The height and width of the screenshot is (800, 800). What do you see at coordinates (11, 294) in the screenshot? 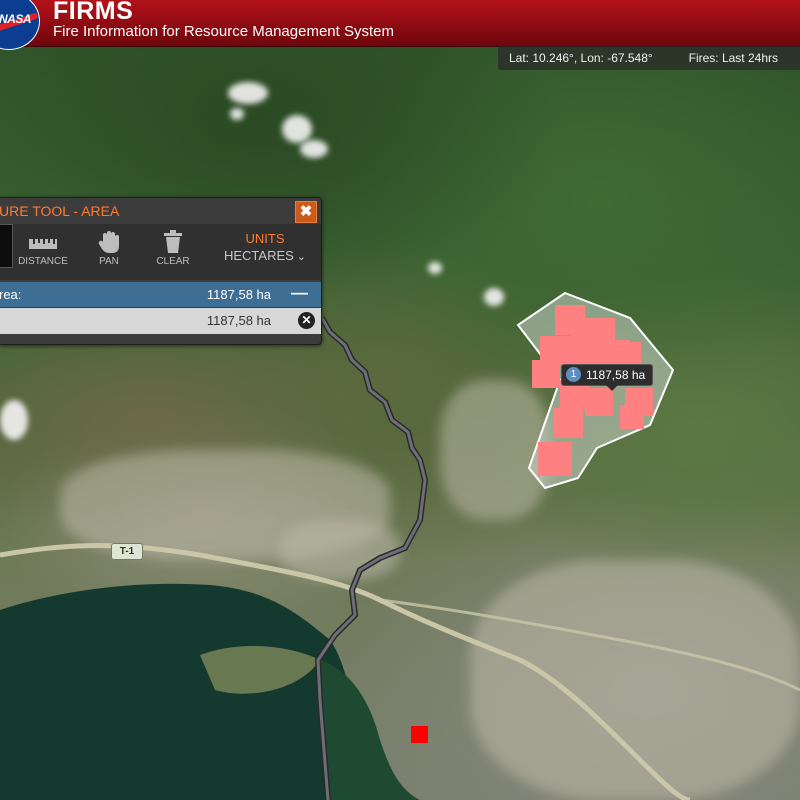
I see `result-label: rea:` at bounding box center [11, 294].